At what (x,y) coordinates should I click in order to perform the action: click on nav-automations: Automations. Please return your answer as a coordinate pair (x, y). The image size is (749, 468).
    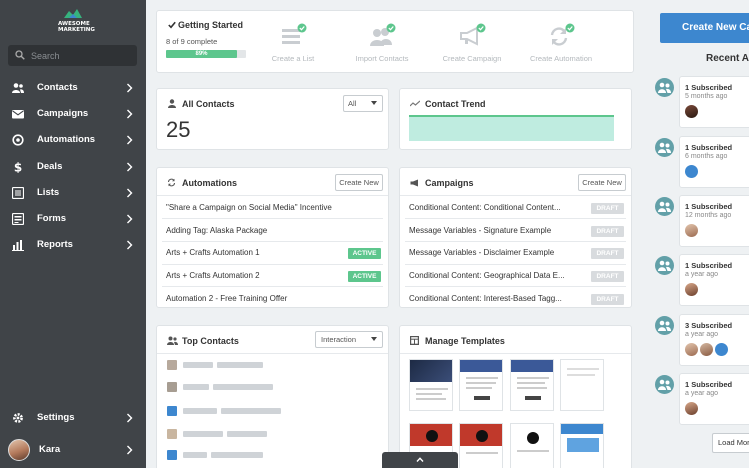
    Looking at the image, I should click on (73, 140).